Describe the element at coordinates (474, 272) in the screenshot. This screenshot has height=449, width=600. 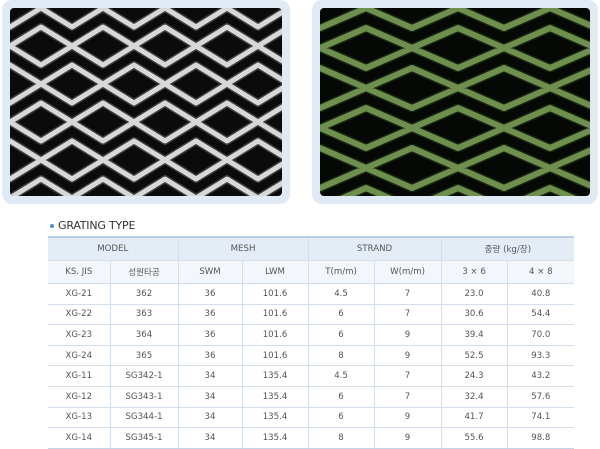
I see `subheader-3x6: 3 × 6` at that location.